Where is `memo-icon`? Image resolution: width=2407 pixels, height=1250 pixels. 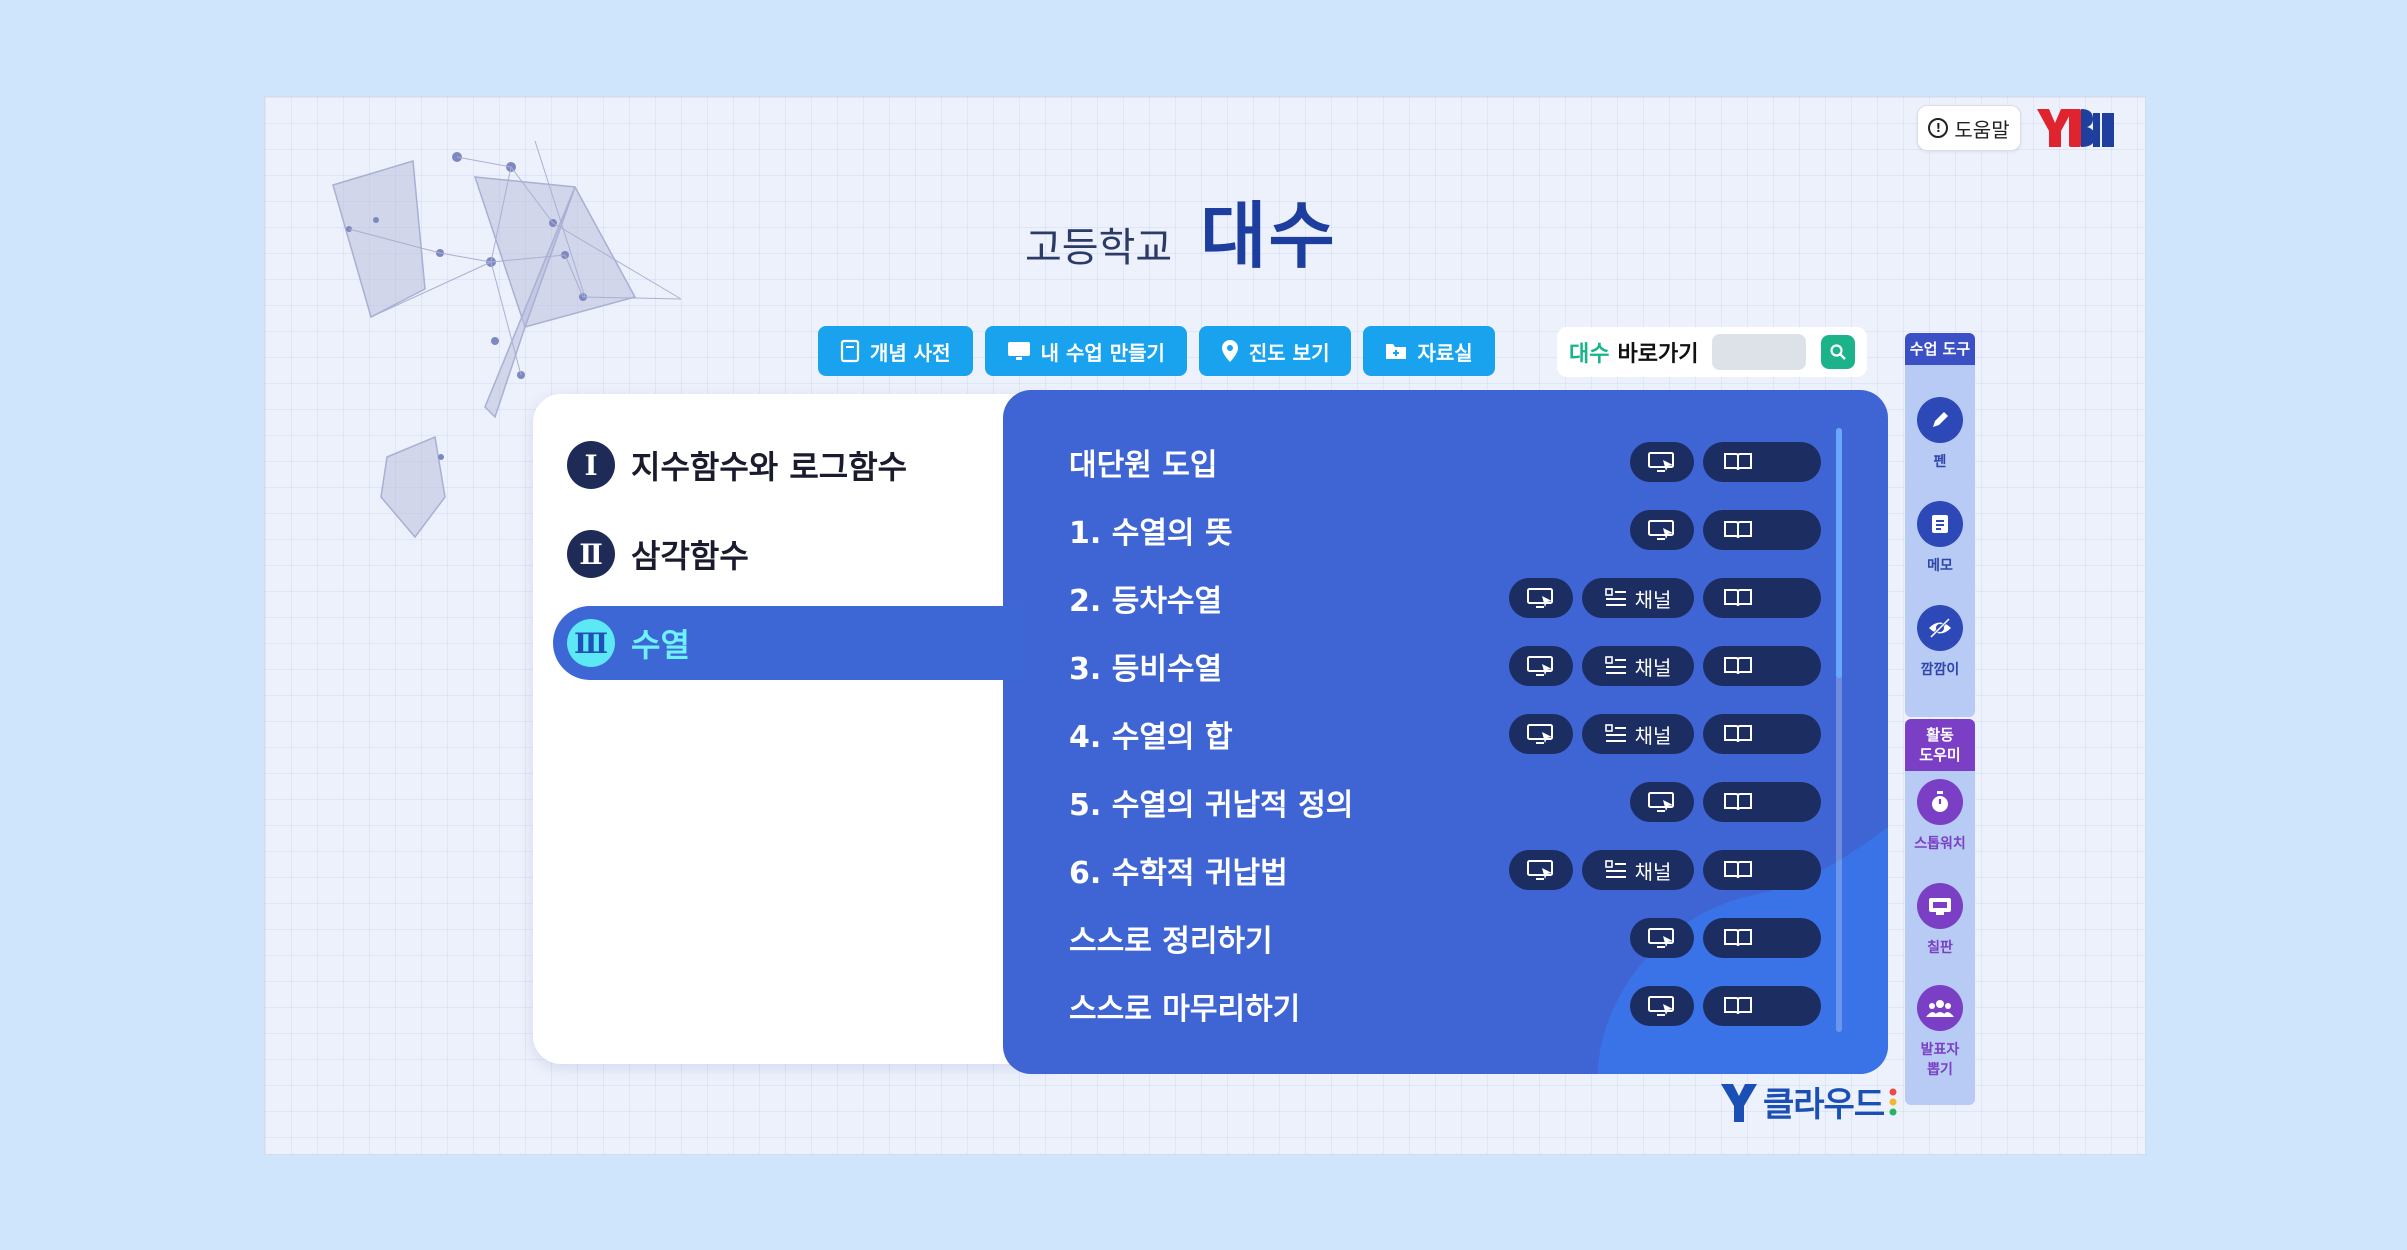
memo-icon is located at coordinates (1940, 524).